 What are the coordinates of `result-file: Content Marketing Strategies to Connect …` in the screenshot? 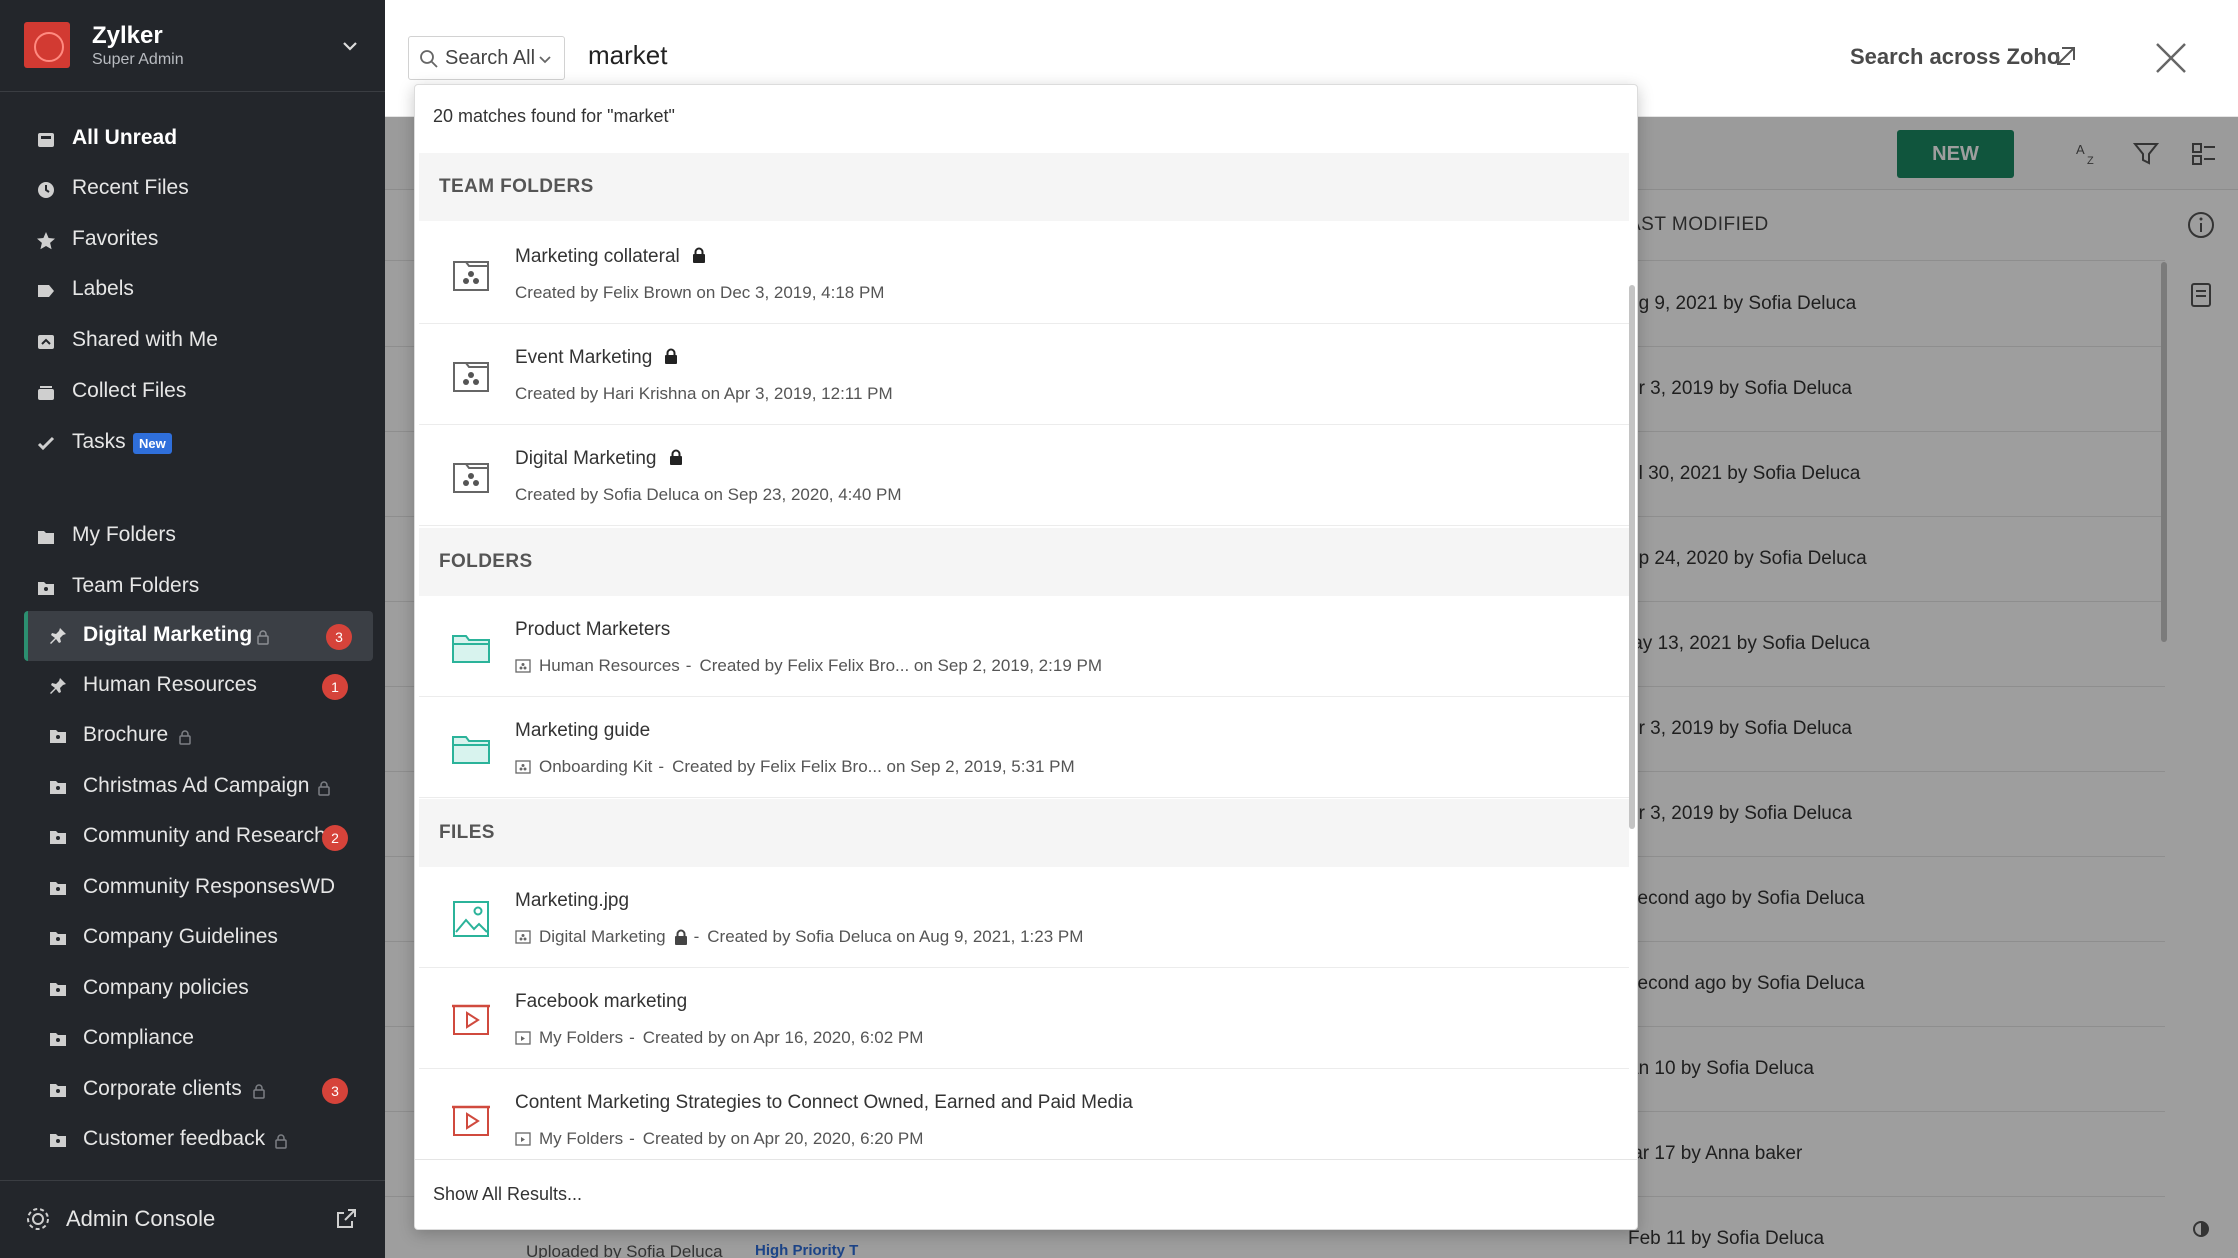 It's located at (1024, 1119).